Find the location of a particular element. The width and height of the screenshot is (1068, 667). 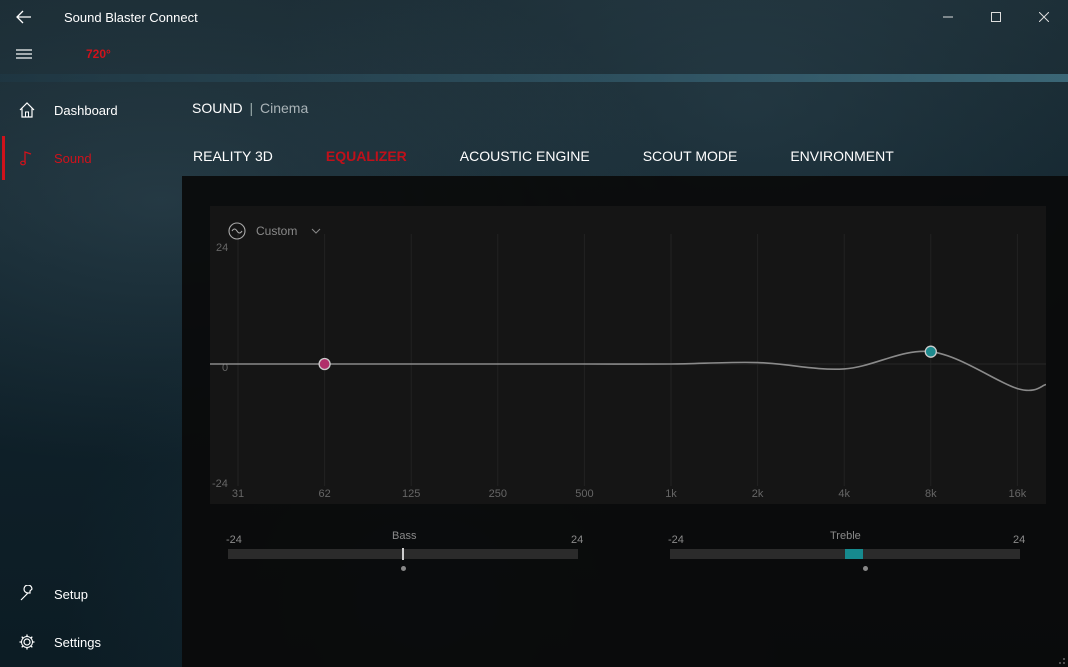

title-bar: Sound Blaster Connect is located at coordinates (534, 17).